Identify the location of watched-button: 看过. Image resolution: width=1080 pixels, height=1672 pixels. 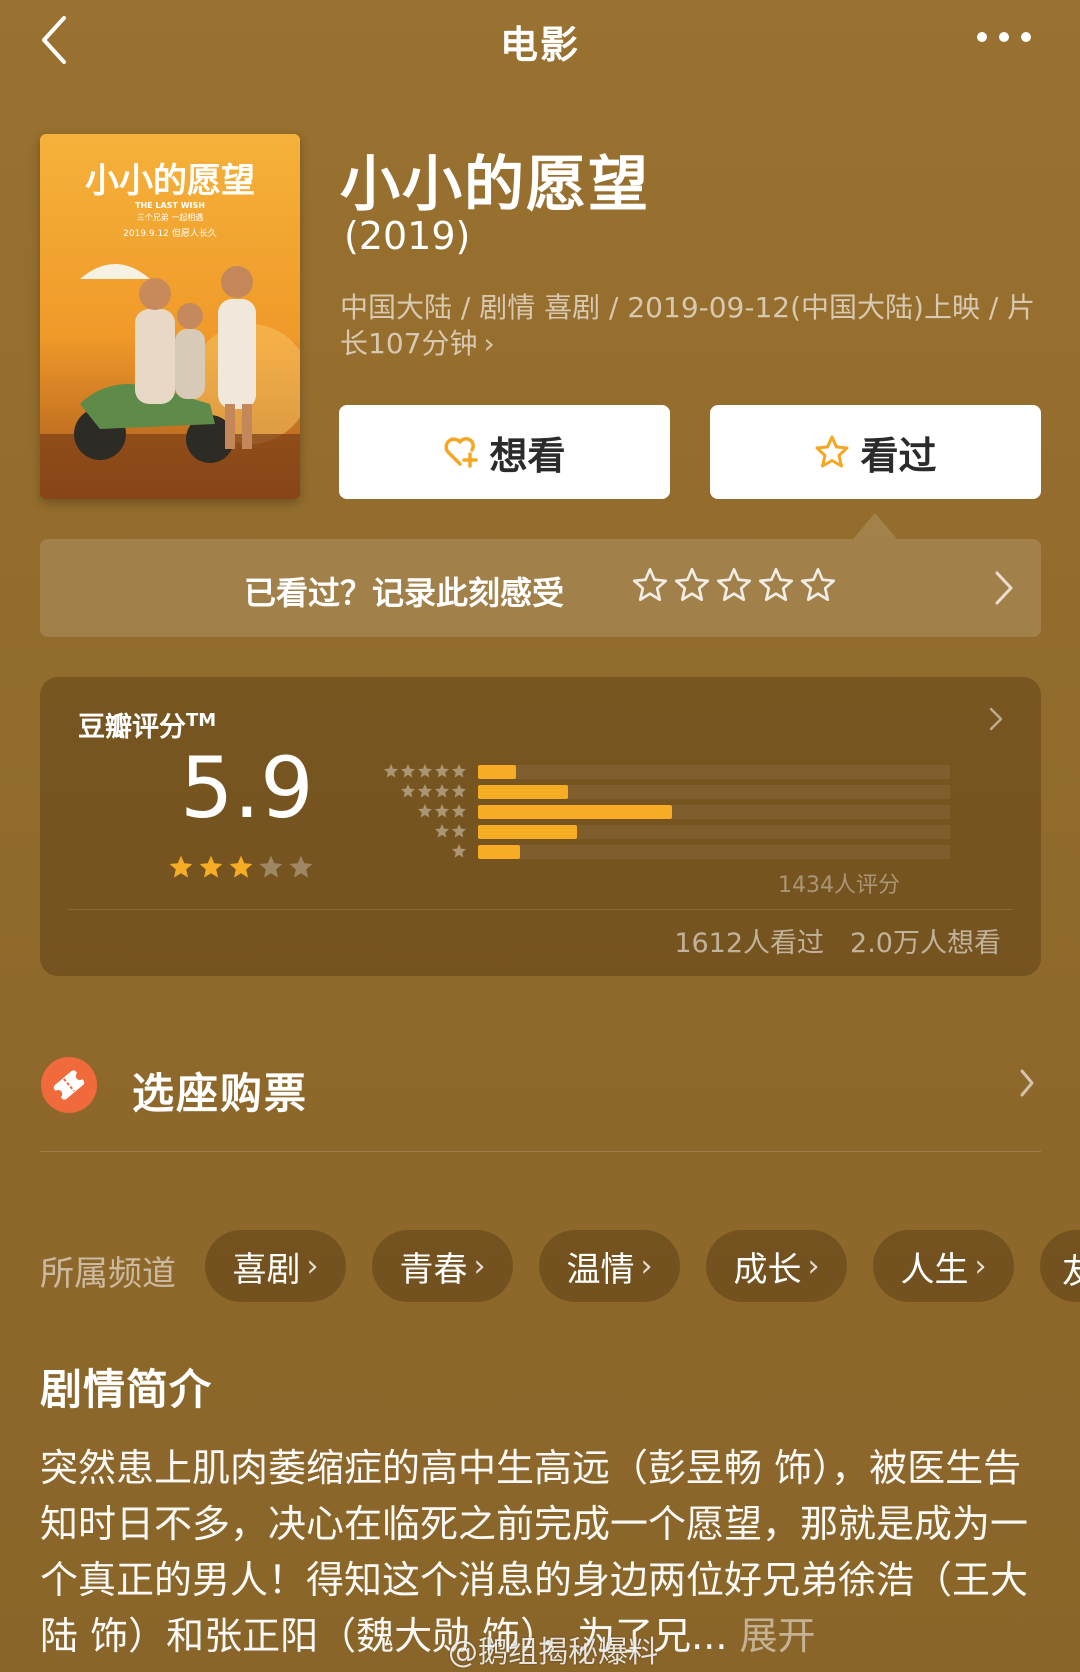
(875, 452).